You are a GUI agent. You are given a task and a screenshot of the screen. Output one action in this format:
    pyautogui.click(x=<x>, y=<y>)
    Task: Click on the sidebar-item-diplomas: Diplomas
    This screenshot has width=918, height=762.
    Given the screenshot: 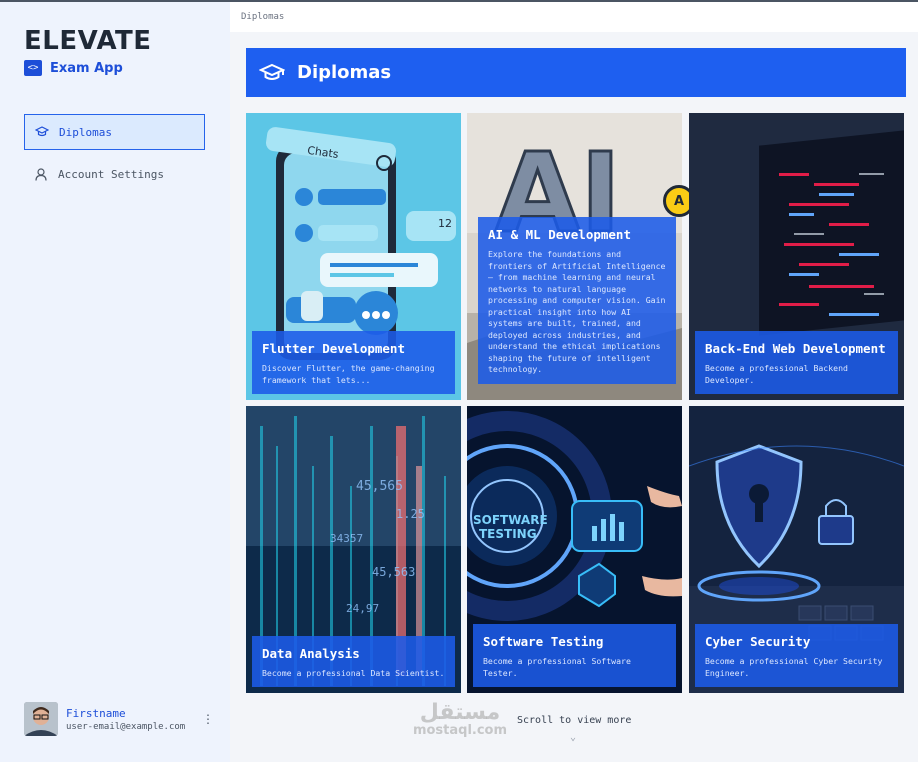 What is the action you would take?
    pyautogui.click(x=114, y=132)
    